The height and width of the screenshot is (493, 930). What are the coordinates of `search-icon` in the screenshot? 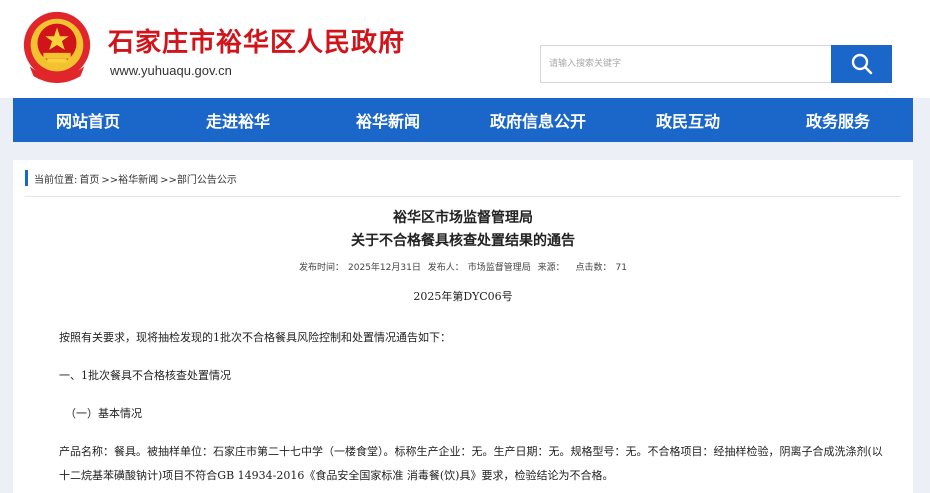 It's located at (861, 64).